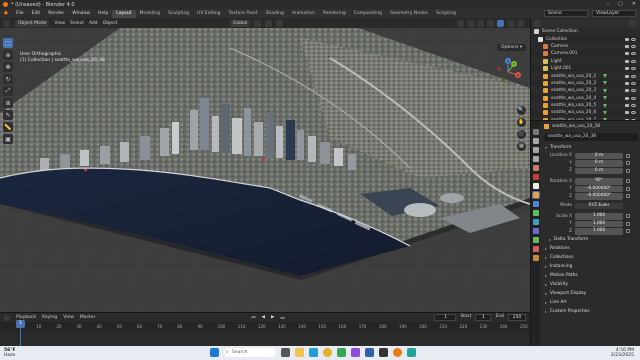 Image resolution: width=640 pixels, height=360 pixels. Describe the element at coordinates (510, 23) in the screenshot. I see `material-shading-icon` at that location.